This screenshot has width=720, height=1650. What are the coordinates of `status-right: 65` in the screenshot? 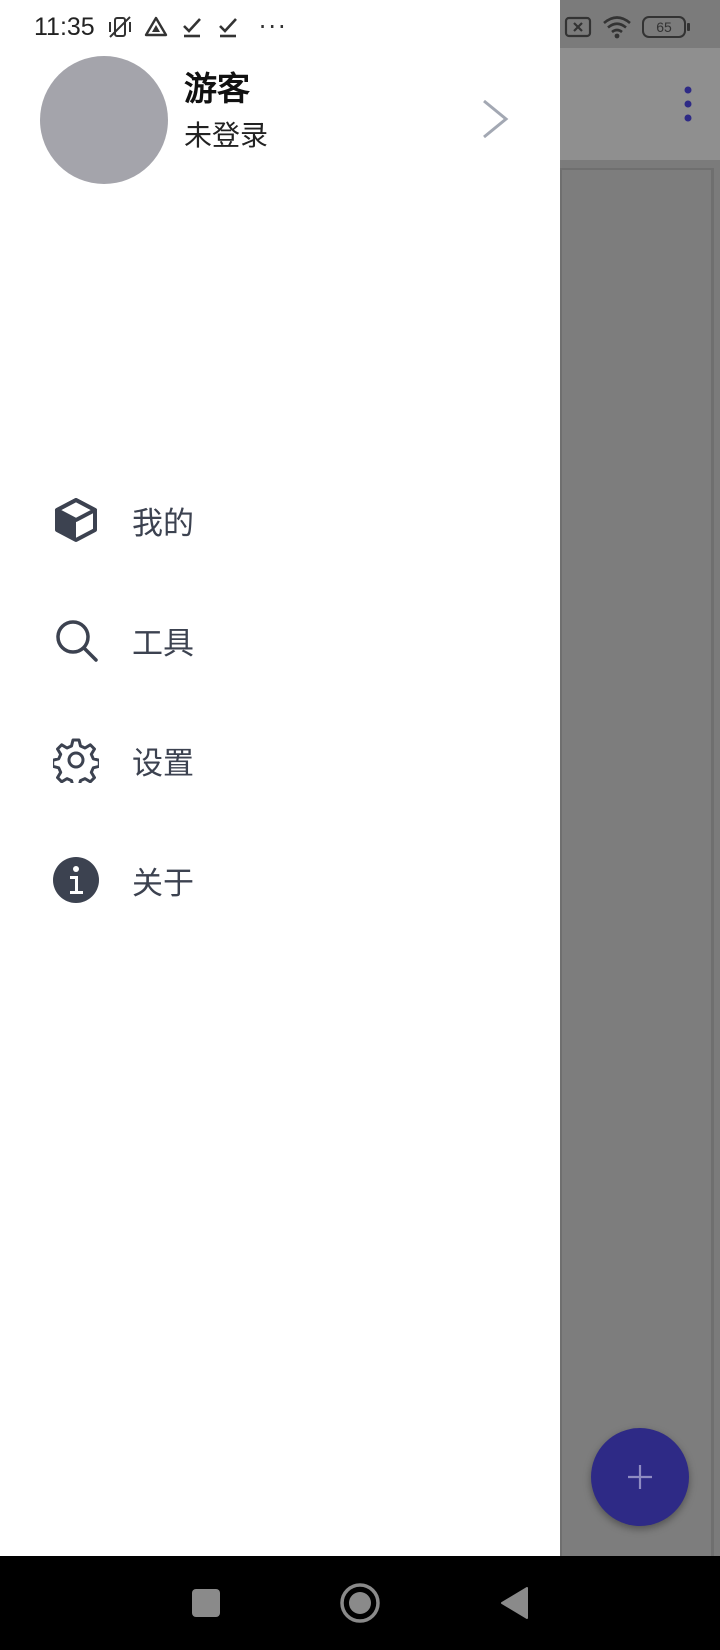 It's located at (627, 27).